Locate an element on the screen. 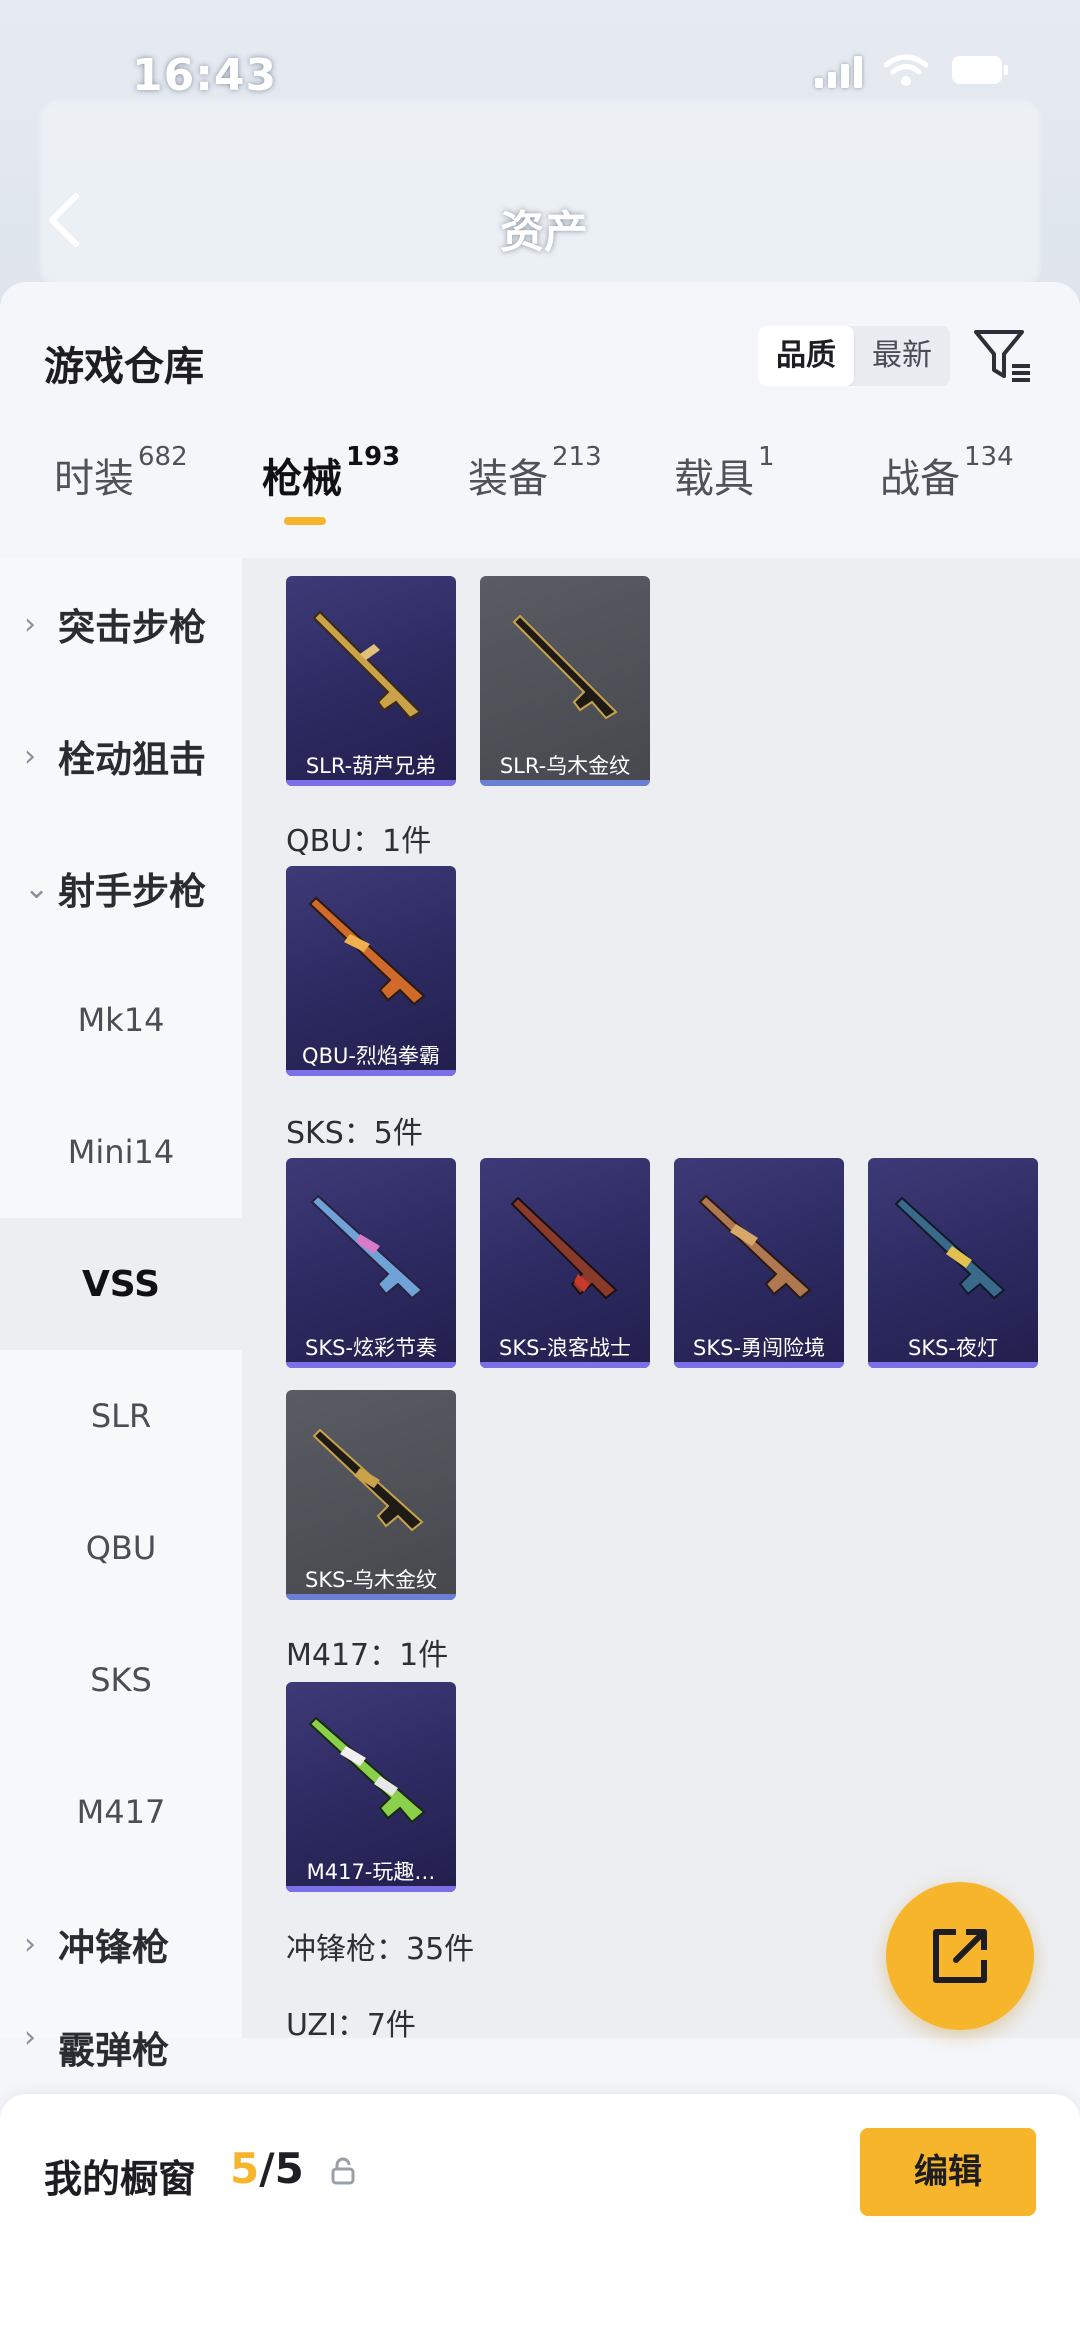  sidebar-item-sks: SKS is located at coordinates (121, 1680).